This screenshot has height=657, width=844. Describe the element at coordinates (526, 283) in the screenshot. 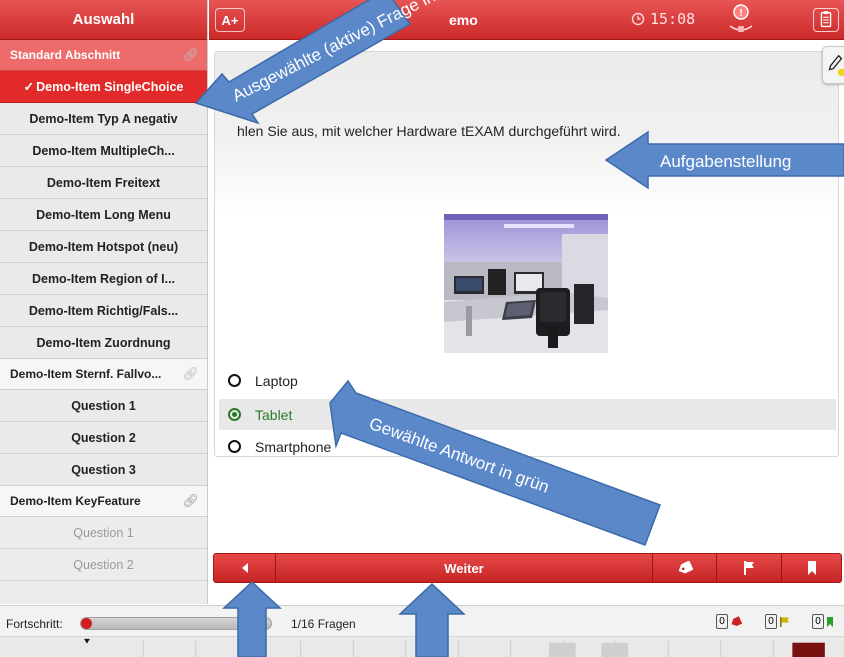

I see `question-image` at that location.